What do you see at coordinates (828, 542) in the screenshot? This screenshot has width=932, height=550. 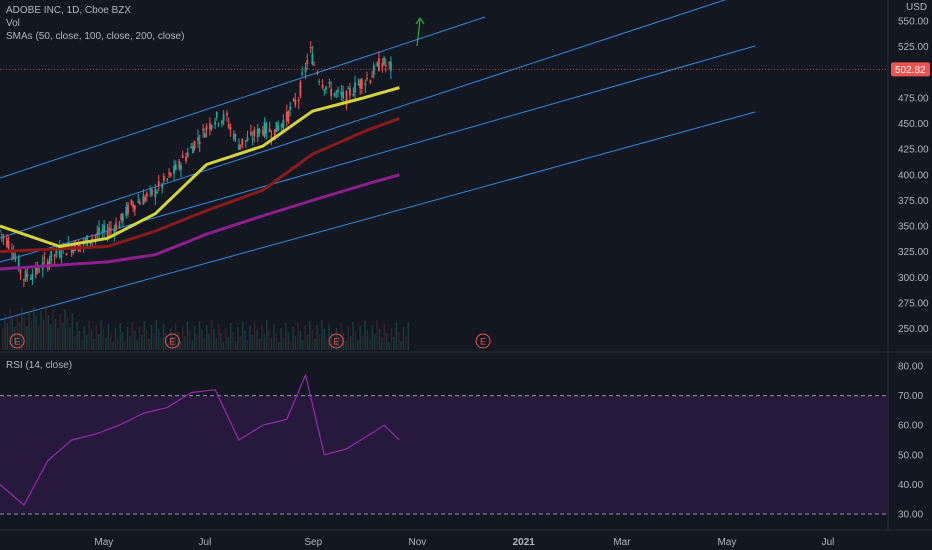 I see `time-tick-label: Jul` at bounding box center [828, 542].